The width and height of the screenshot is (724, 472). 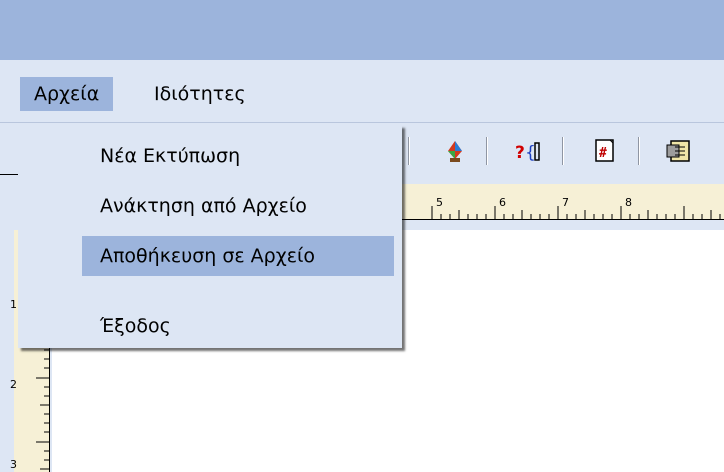 What do you see at coordinates (455, 151) in the screenshot?
I see `paint-bucket-icon` at bounding box center [455, 151].